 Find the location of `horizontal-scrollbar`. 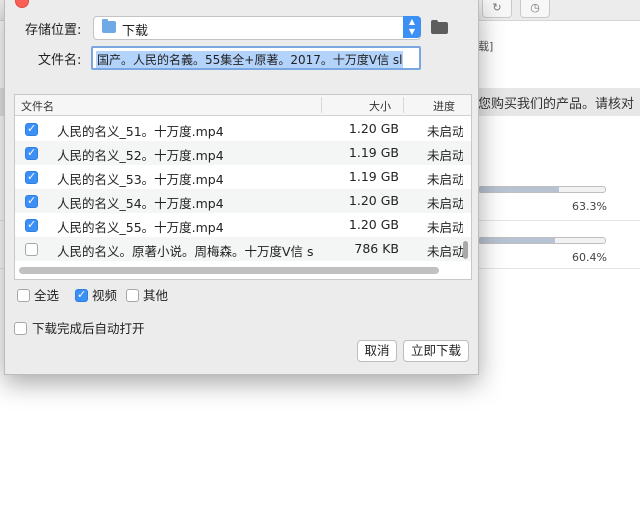

horizontal-scrollbar is located at coordinates (229, 270).